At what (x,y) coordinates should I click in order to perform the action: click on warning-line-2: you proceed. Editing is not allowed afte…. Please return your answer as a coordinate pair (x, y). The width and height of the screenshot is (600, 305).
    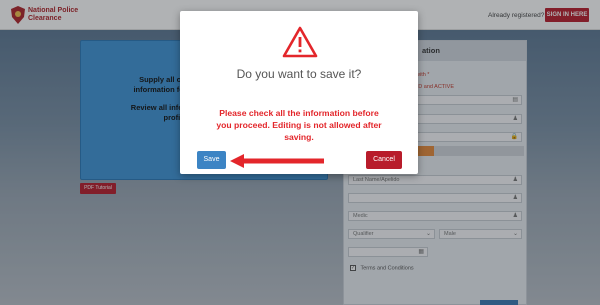
    Looking at the image, I should click on (299, 125).